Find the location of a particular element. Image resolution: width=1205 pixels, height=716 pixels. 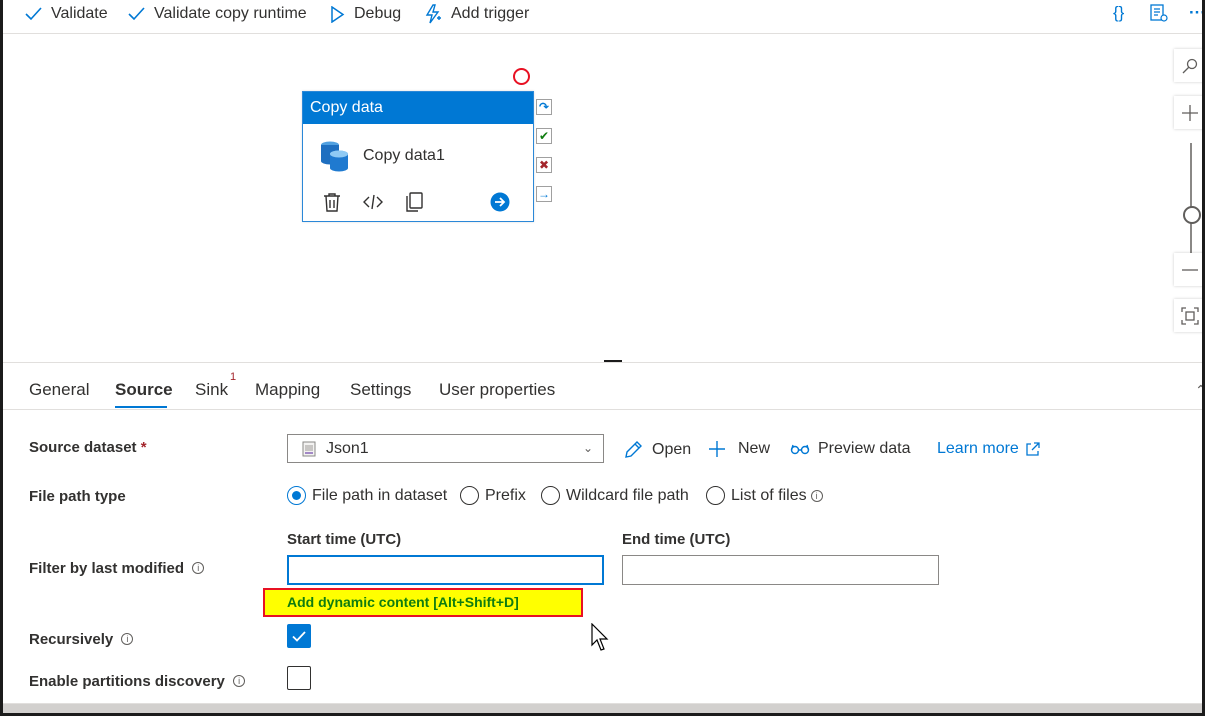

debug-label: Debug is located at coordinates (378, 13).